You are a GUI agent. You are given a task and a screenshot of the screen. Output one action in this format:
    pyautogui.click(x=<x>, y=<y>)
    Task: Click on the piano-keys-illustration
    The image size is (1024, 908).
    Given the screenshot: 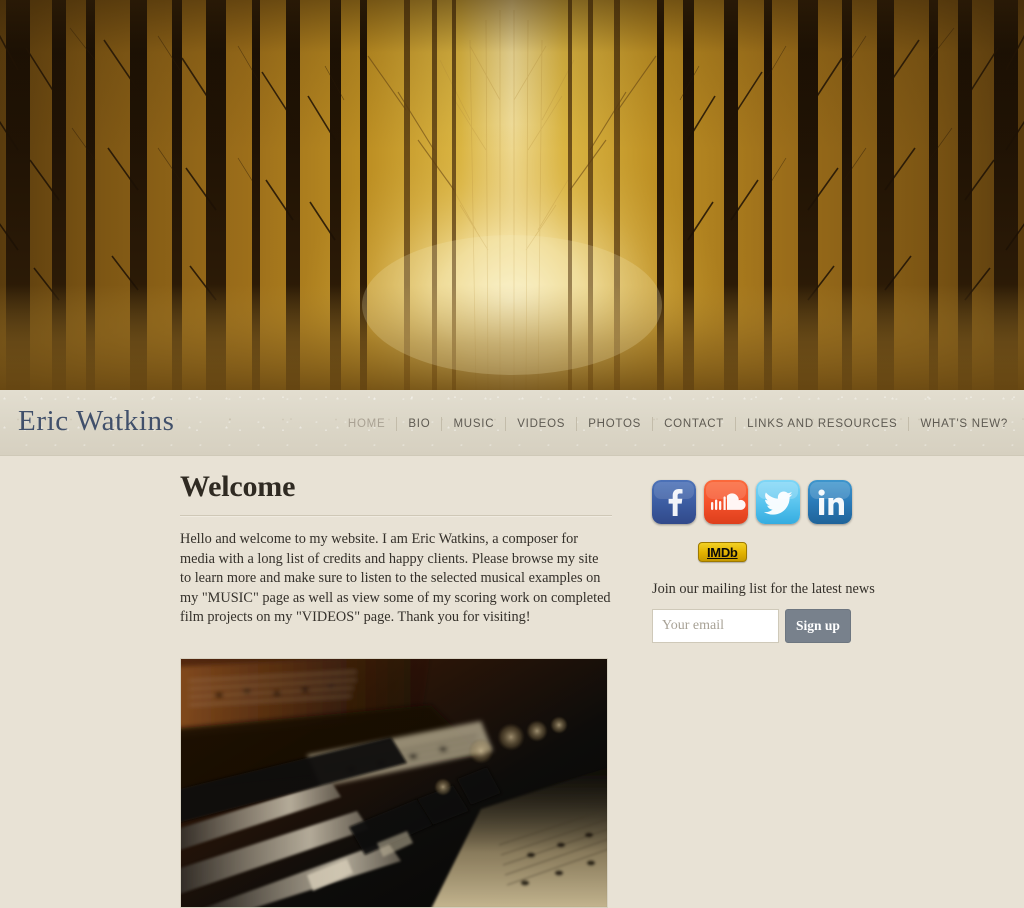 What is the action you would take?
    pyautogui.click(x=394, y=782)
    